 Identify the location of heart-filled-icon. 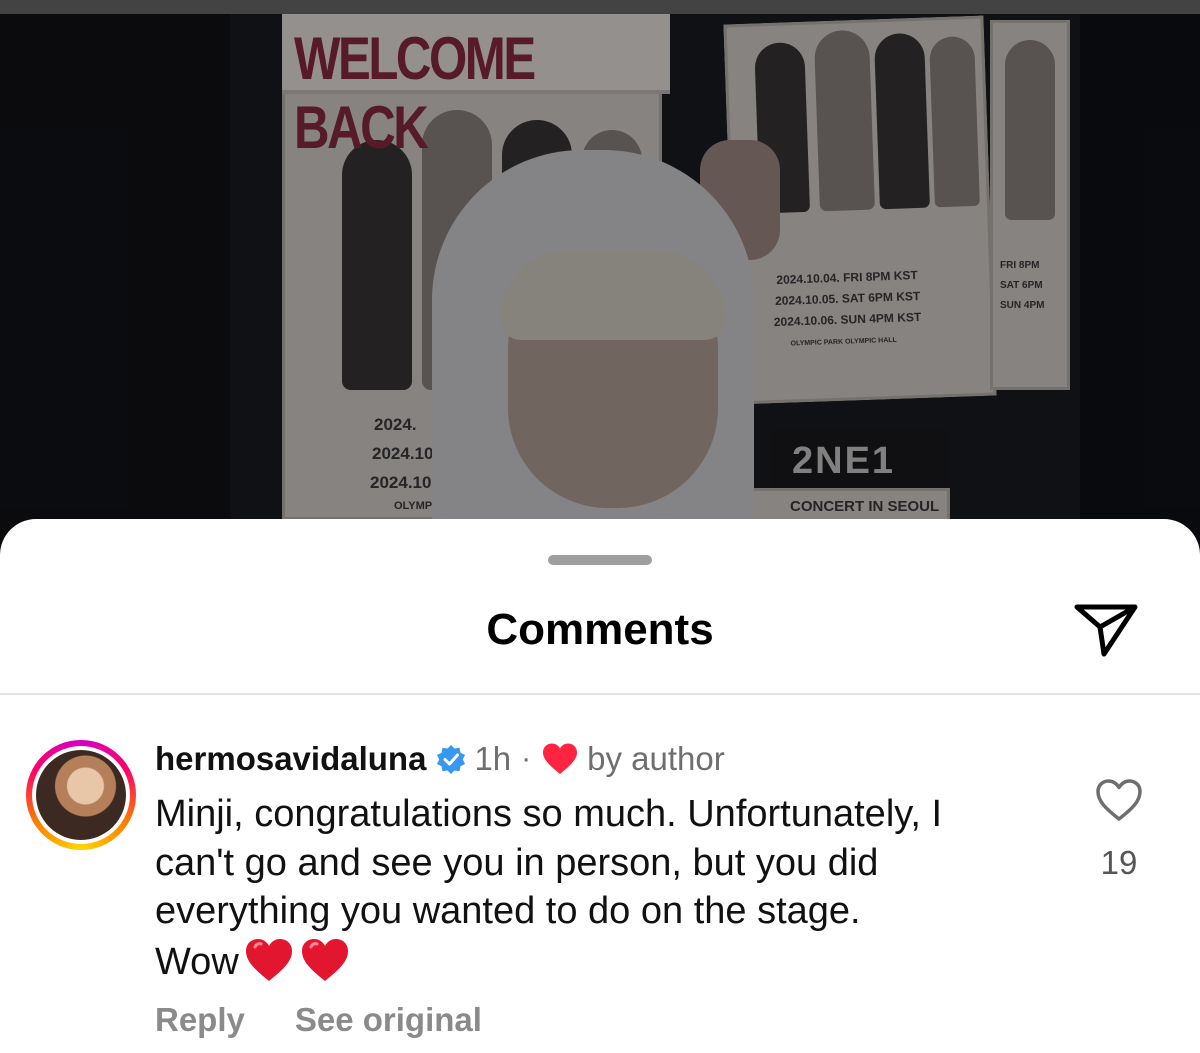
(560, 758).